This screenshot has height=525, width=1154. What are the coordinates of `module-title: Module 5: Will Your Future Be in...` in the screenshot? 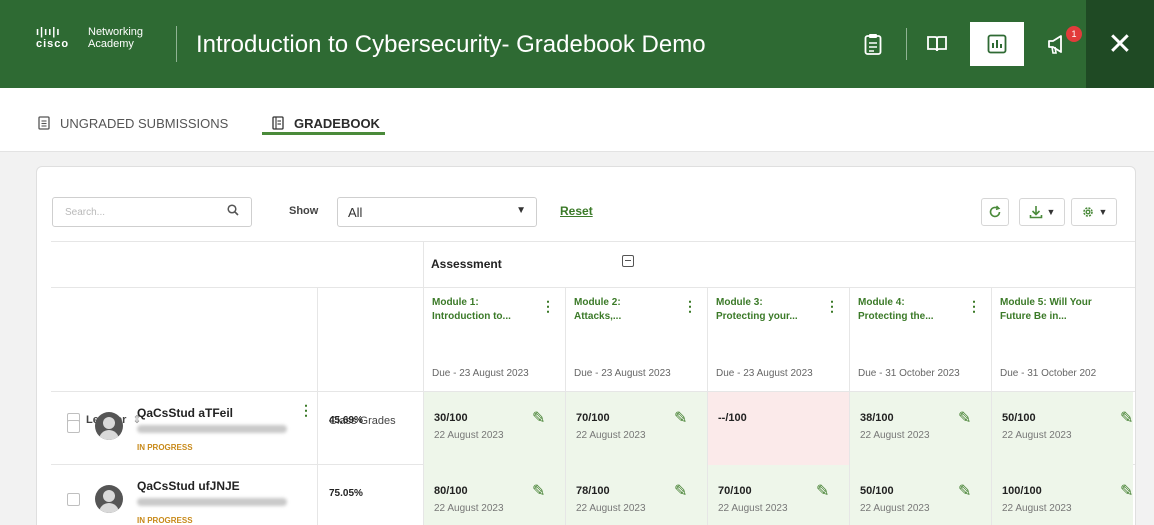 It's located at (1046, 310).